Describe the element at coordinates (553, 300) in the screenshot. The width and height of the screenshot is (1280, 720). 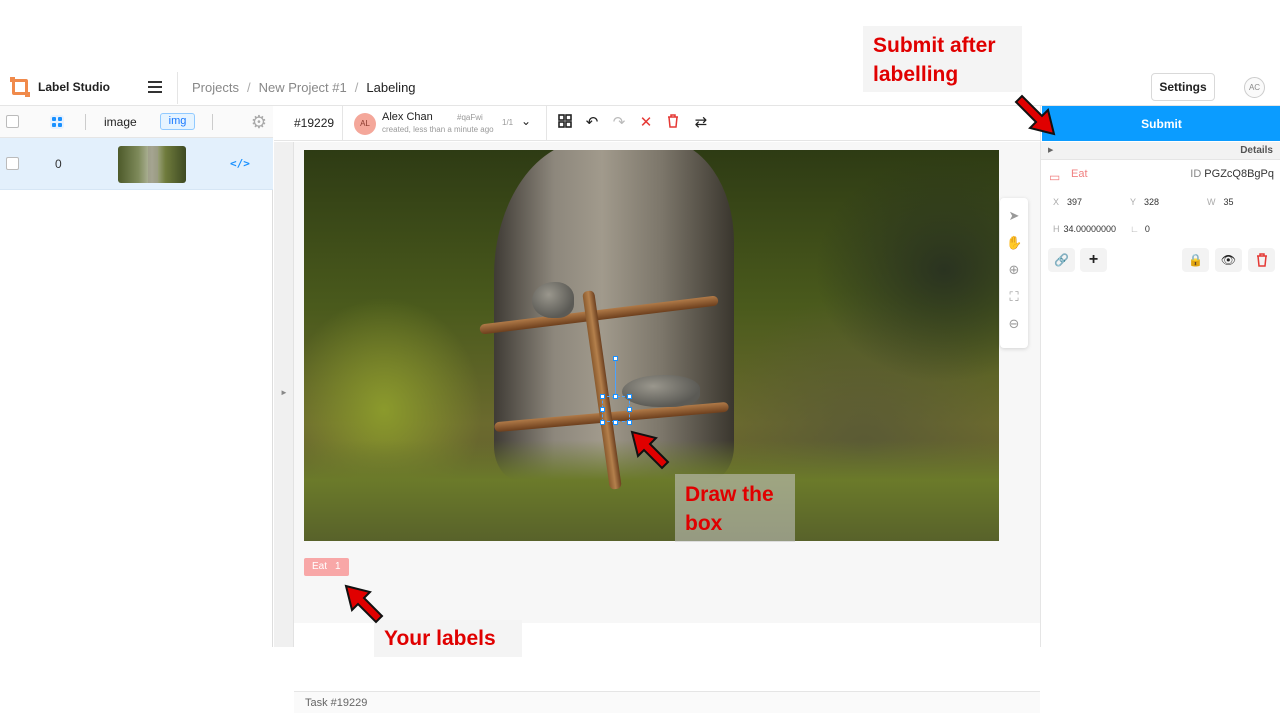
I see `bird-upper` at that location.